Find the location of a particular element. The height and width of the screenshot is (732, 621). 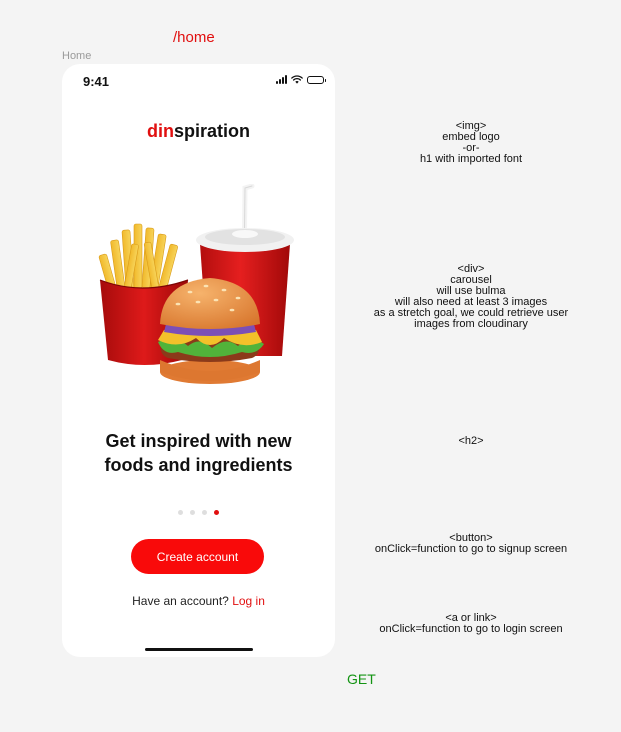

hero-food-image is located at coordinates (196, 284).